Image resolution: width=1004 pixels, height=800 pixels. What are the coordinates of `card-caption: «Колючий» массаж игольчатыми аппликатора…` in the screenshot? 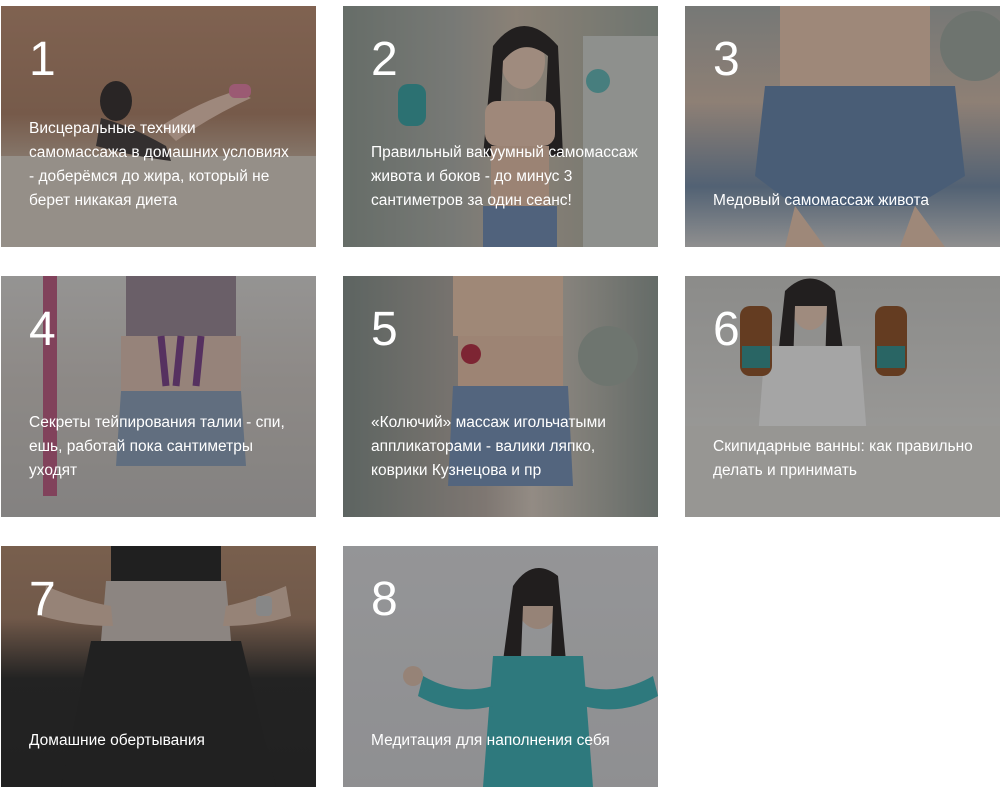 It's located at (488, 446).